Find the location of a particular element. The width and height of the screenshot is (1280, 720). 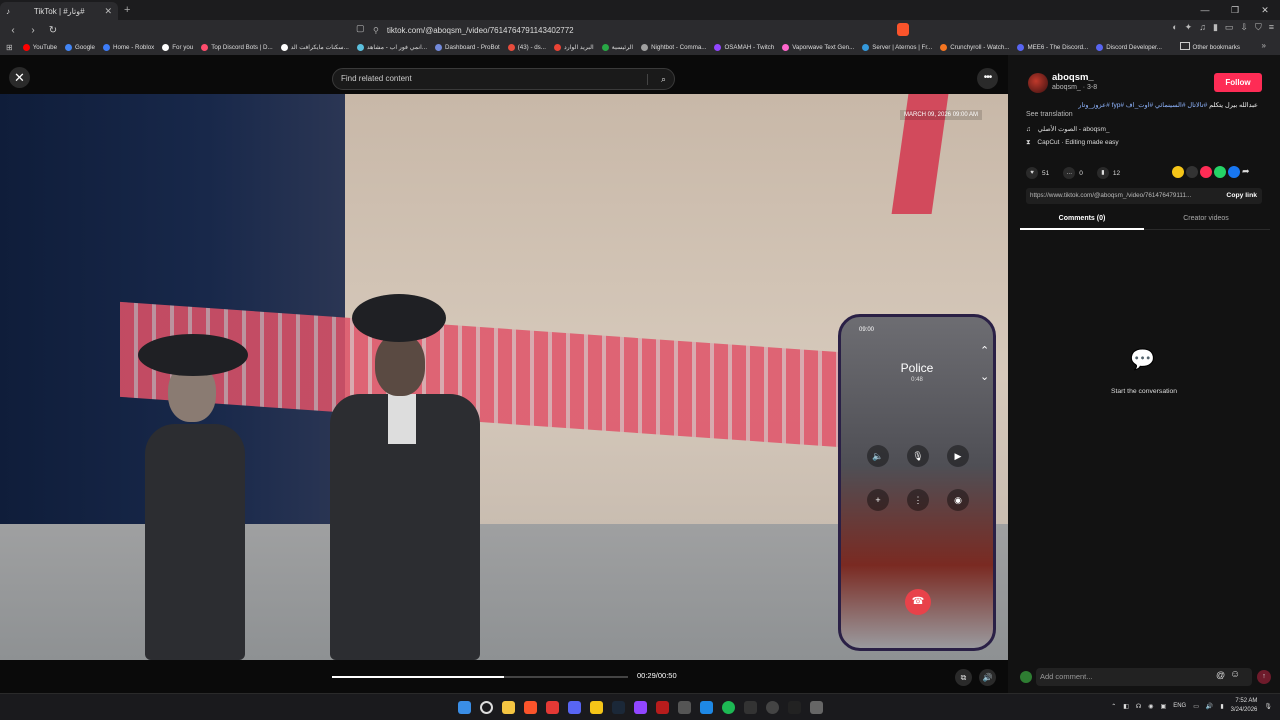

tab-comments: Comments (0) is located at coordinates (1082, 222).